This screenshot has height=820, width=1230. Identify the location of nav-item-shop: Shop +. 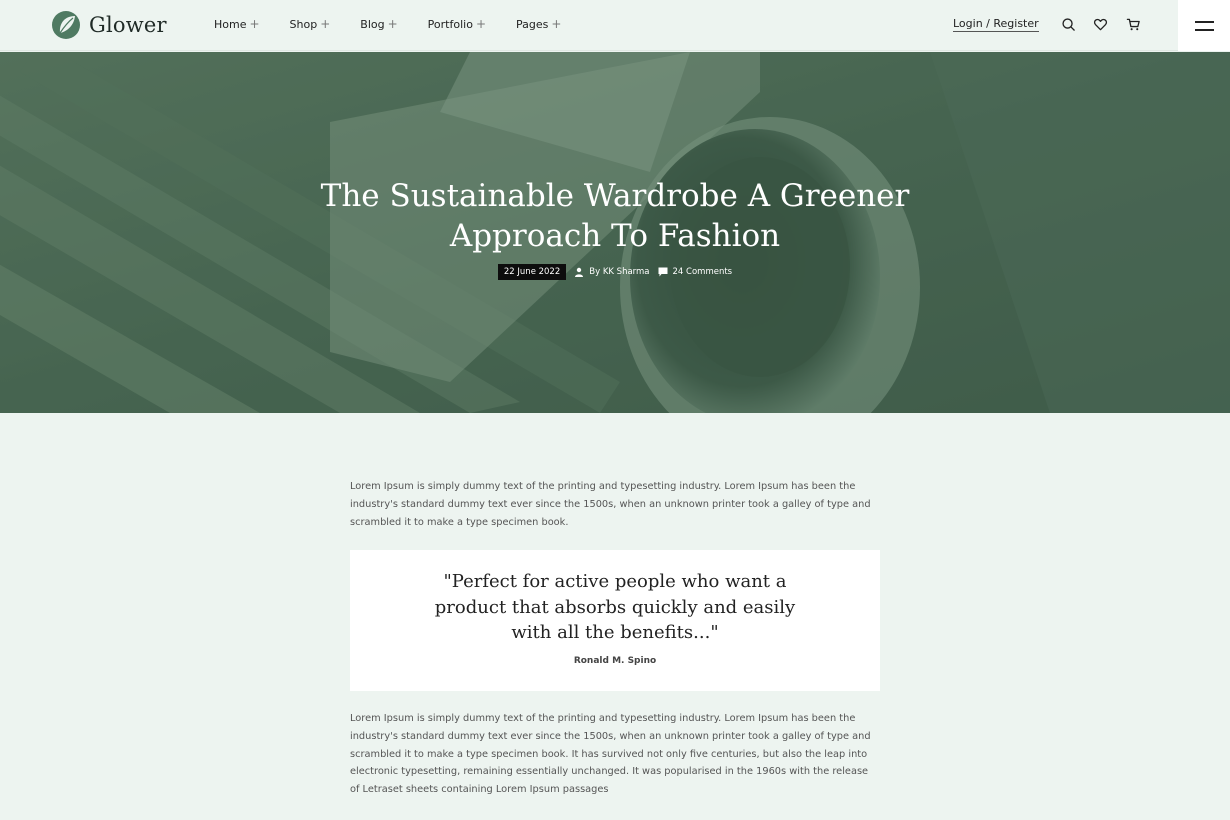
(310, 24).